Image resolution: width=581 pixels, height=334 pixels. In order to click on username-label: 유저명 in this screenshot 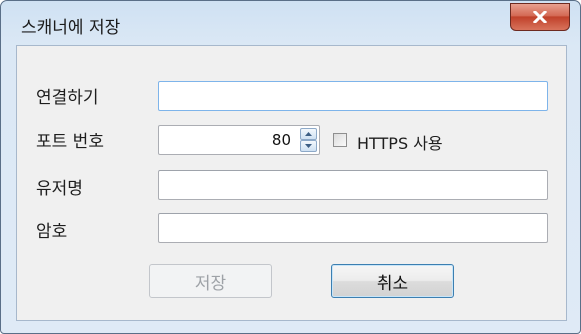, I will do `click(59, 189)`.